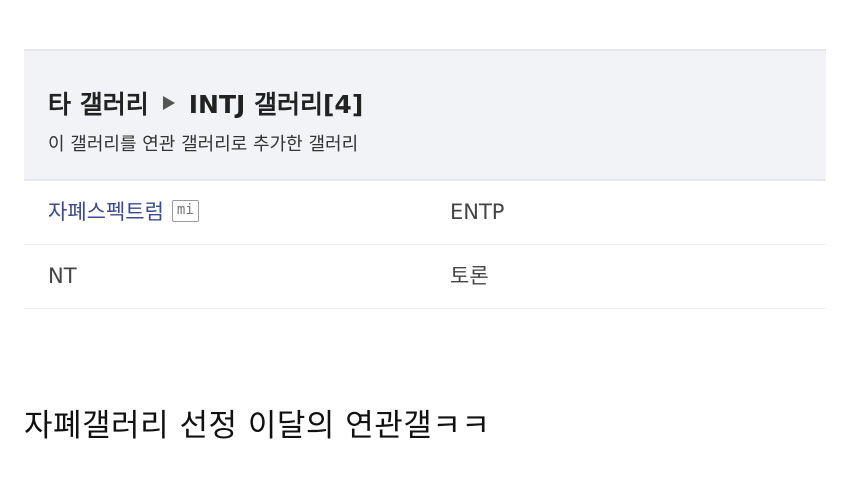  I want to click on gallery-link-debate: 토론, so click(469, 276).